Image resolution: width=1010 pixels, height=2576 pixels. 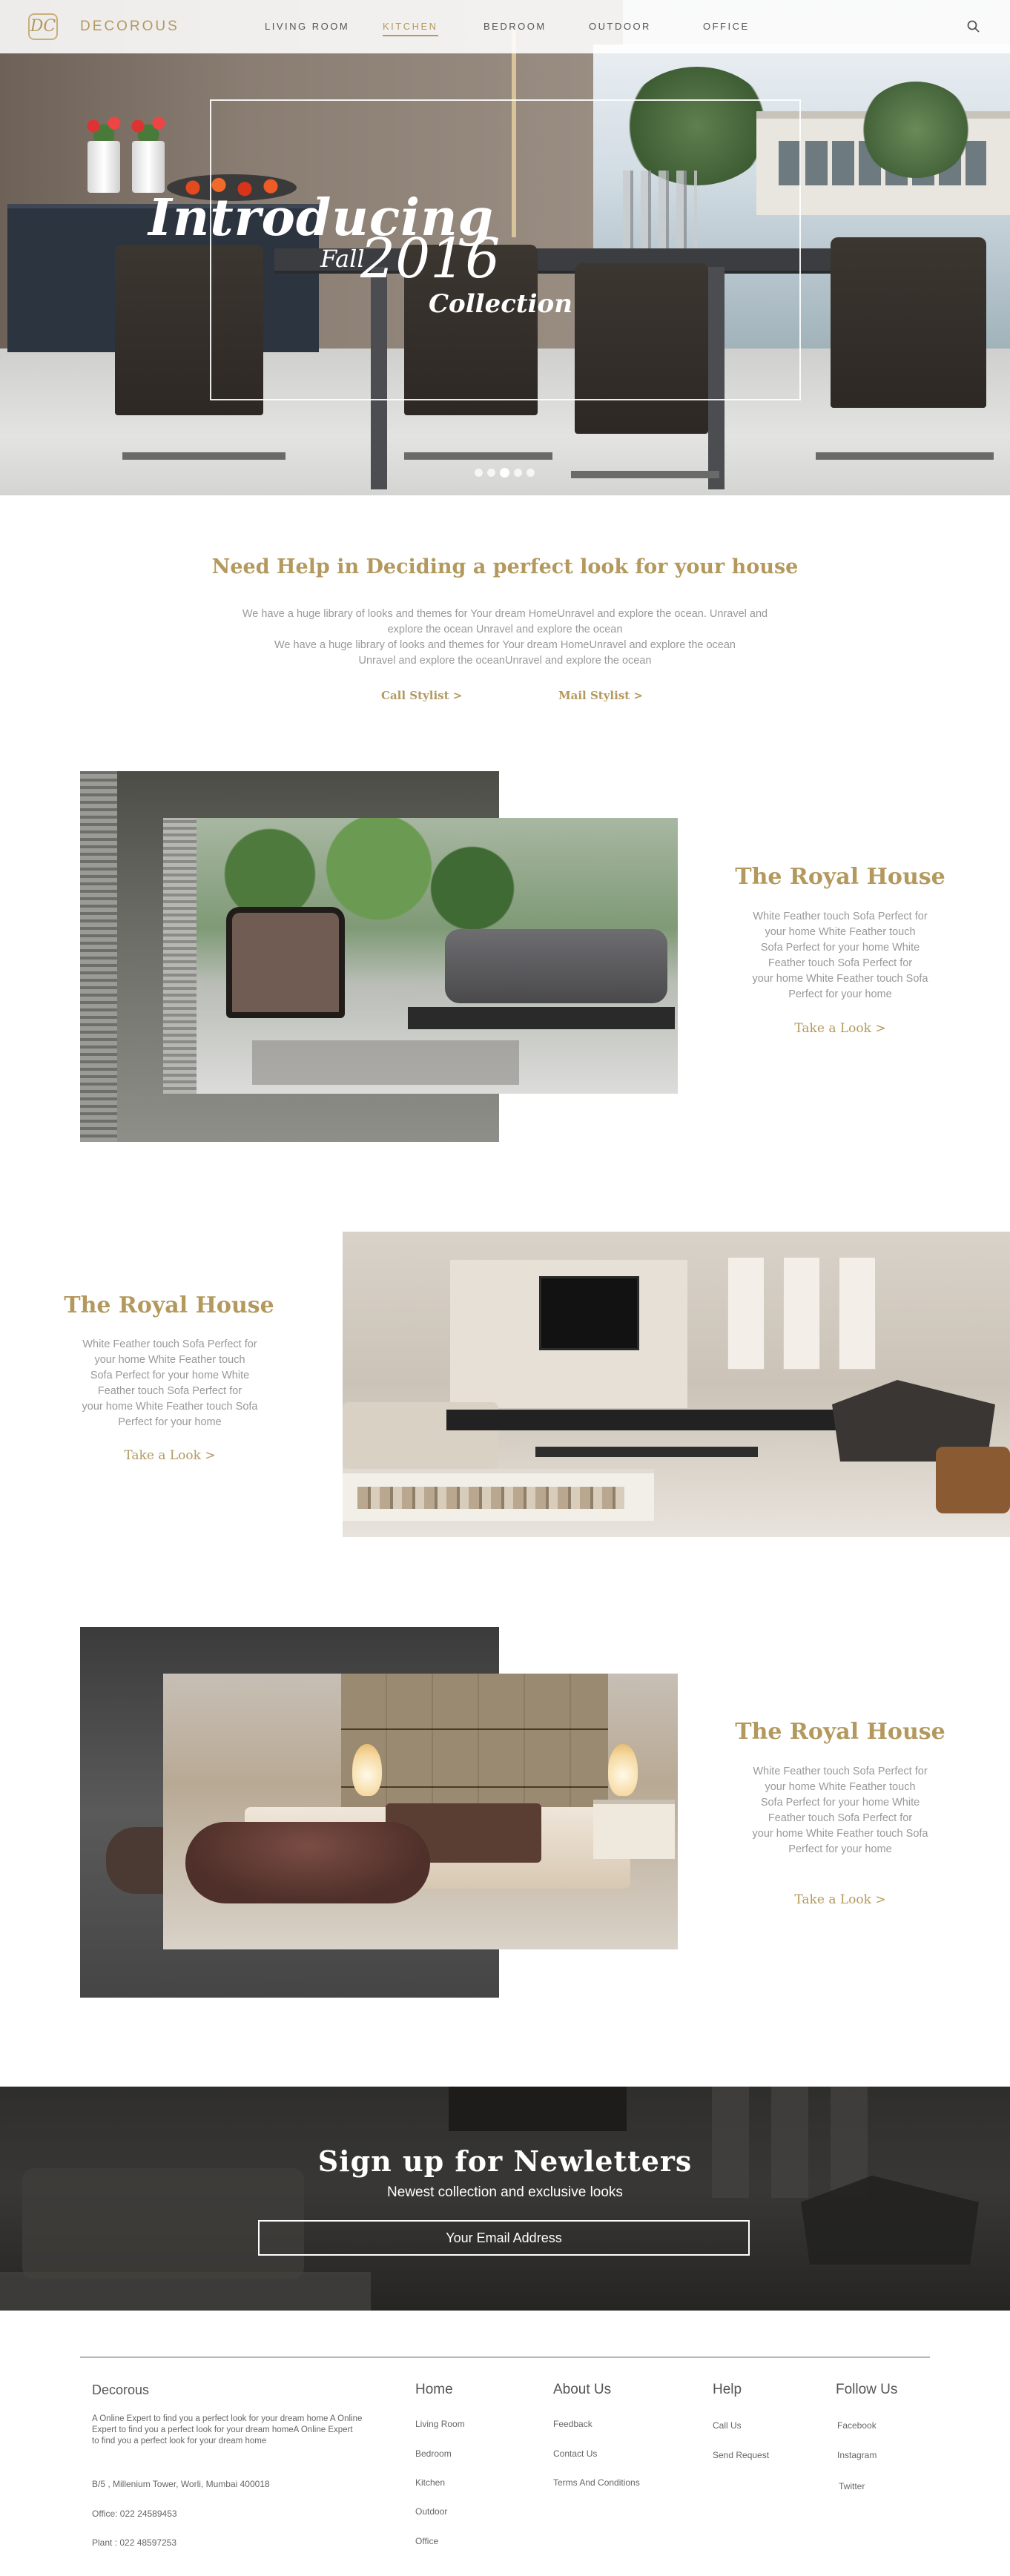 I want to click on nav-outdoor: OUTDOOR, so click(x=620, y=26).